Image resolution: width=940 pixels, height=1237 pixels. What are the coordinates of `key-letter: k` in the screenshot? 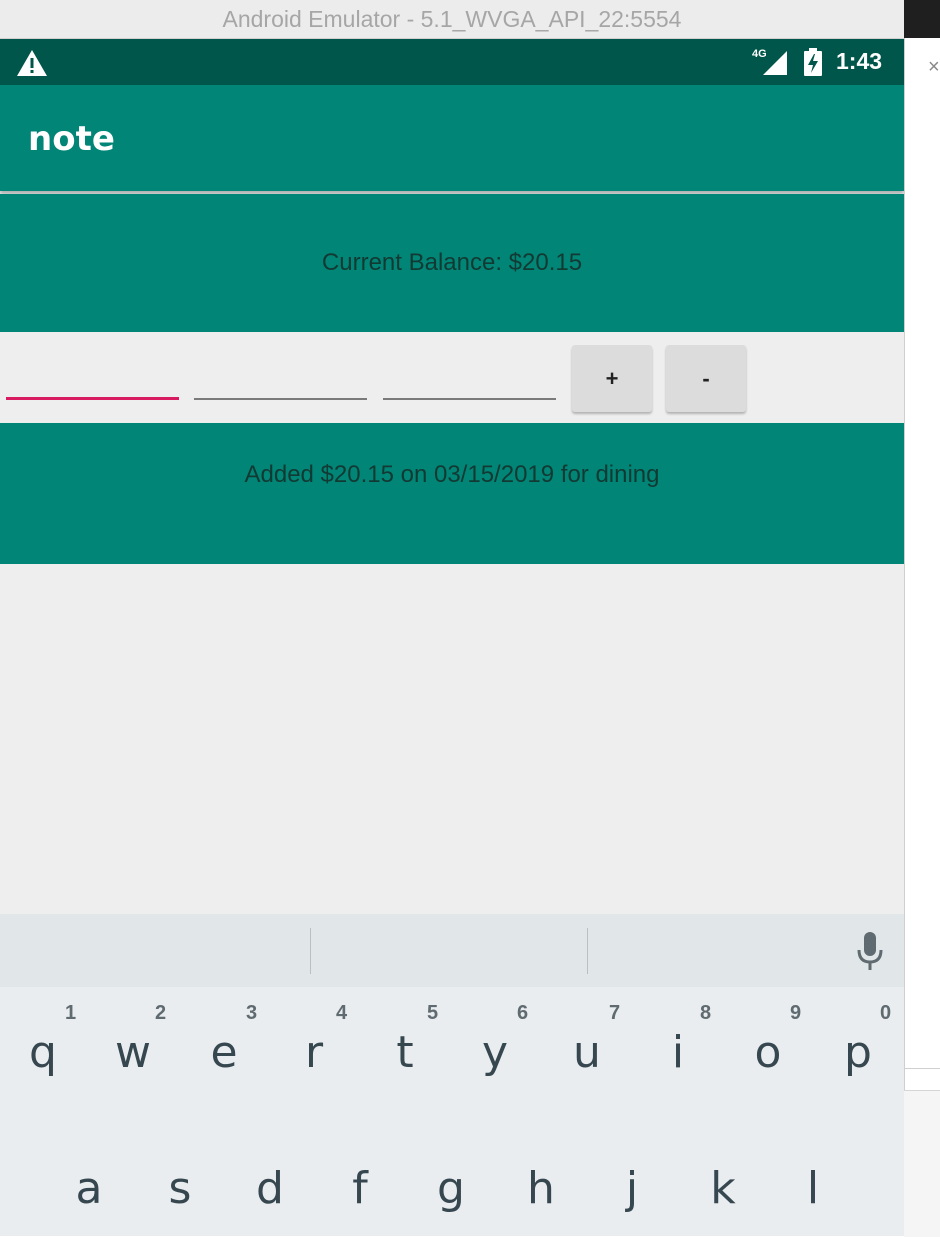 It's located at (723, 1188).